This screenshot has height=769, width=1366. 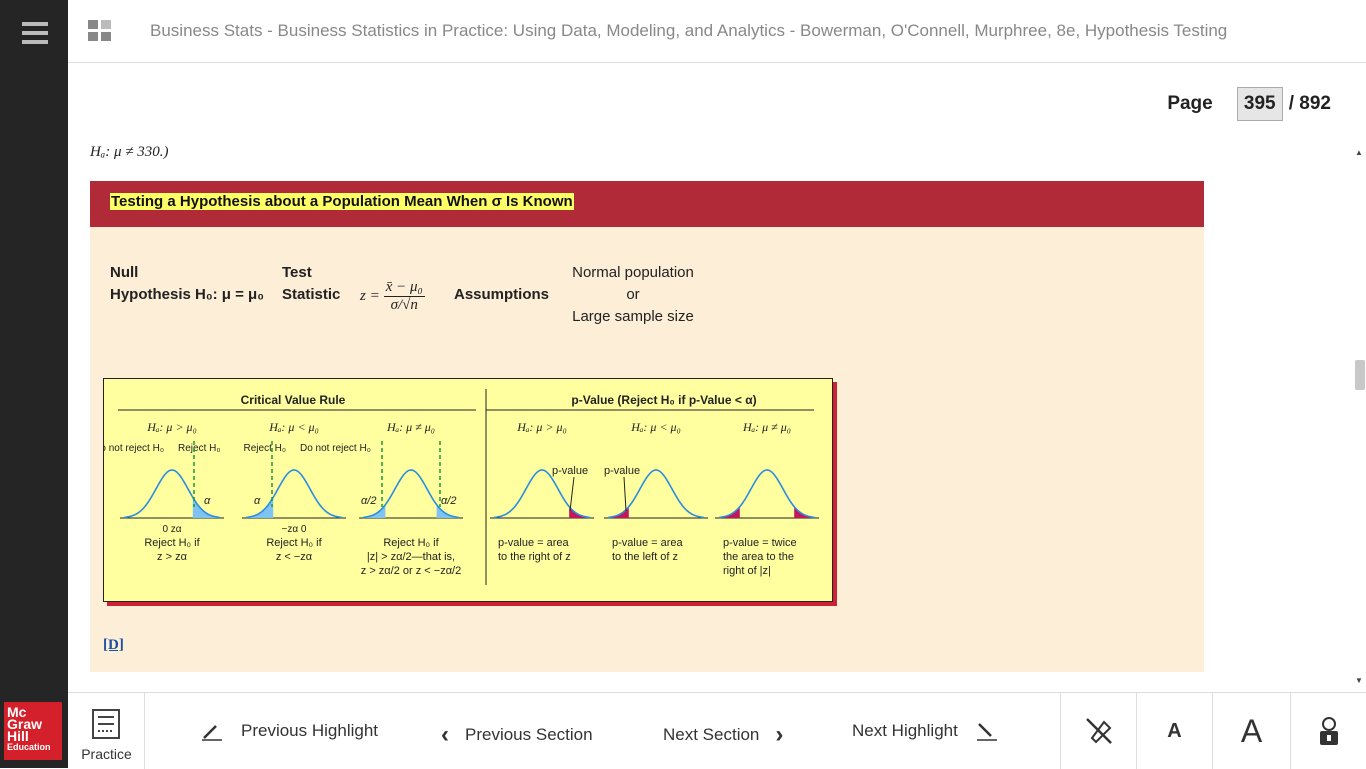 I want to click on menu-icon, so click(x=35, y=33).